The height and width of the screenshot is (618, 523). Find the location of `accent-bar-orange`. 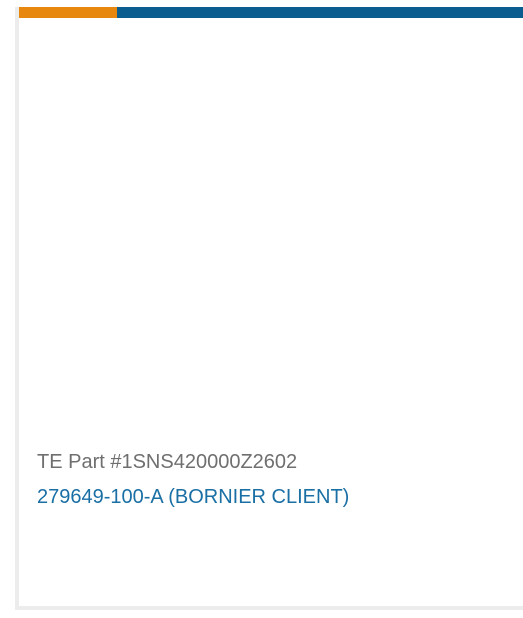

accent-bar-orange is located at coordinates (68, 12).